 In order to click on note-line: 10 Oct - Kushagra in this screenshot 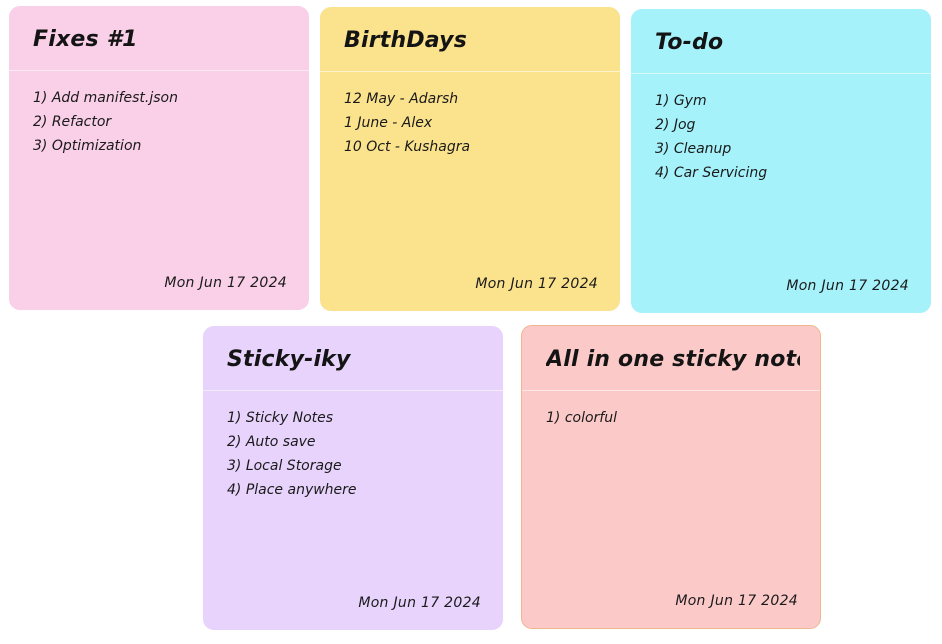, I will do `click(407, 147)`.